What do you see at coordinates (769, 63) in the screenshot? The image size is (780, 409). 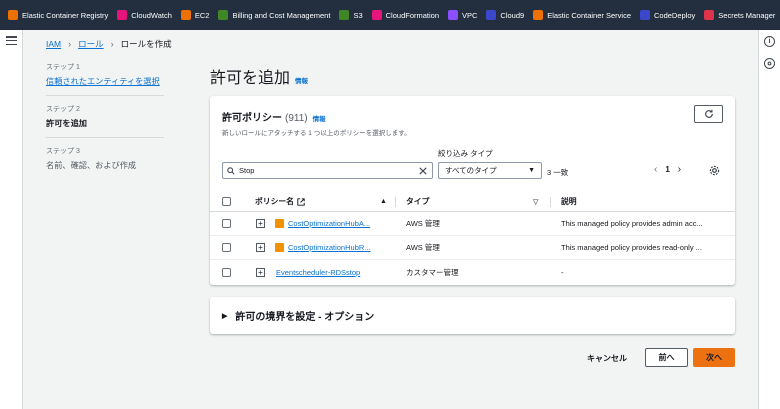 I see `settings-panel-icon` at bounding box center [769, 63].